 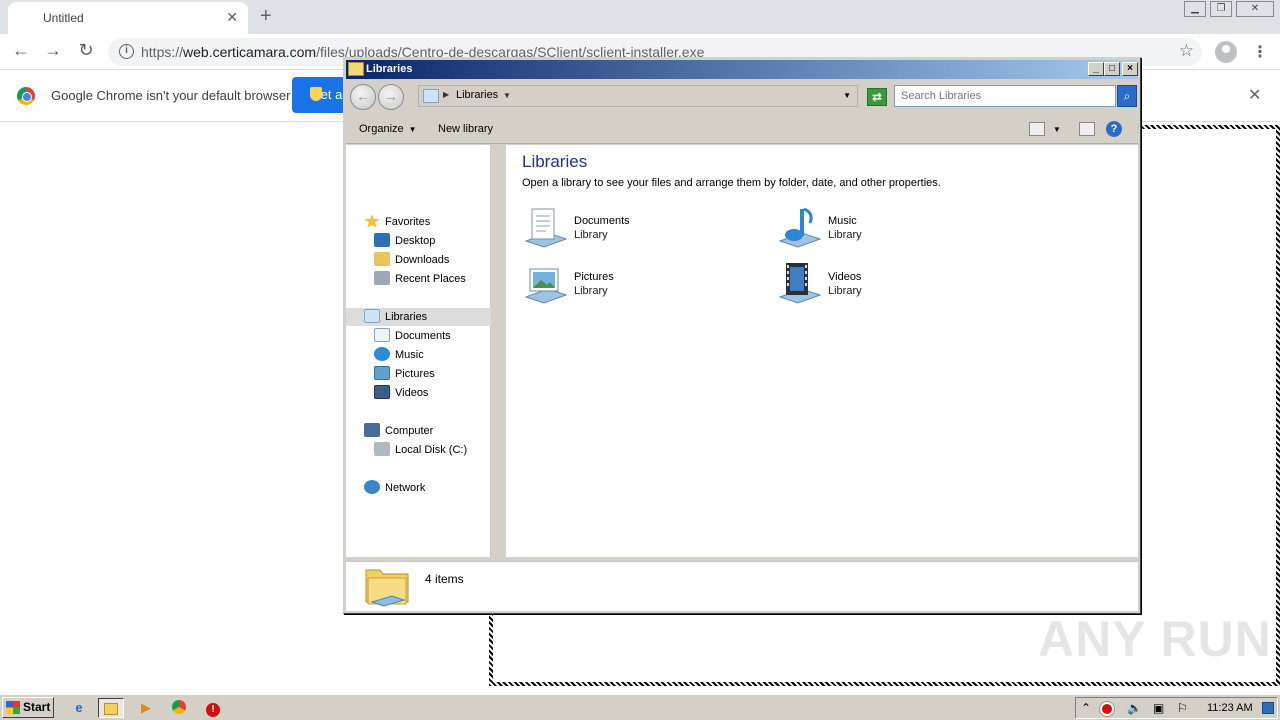 I want to click on help-icon: ?, so click(x=1114, y=129).